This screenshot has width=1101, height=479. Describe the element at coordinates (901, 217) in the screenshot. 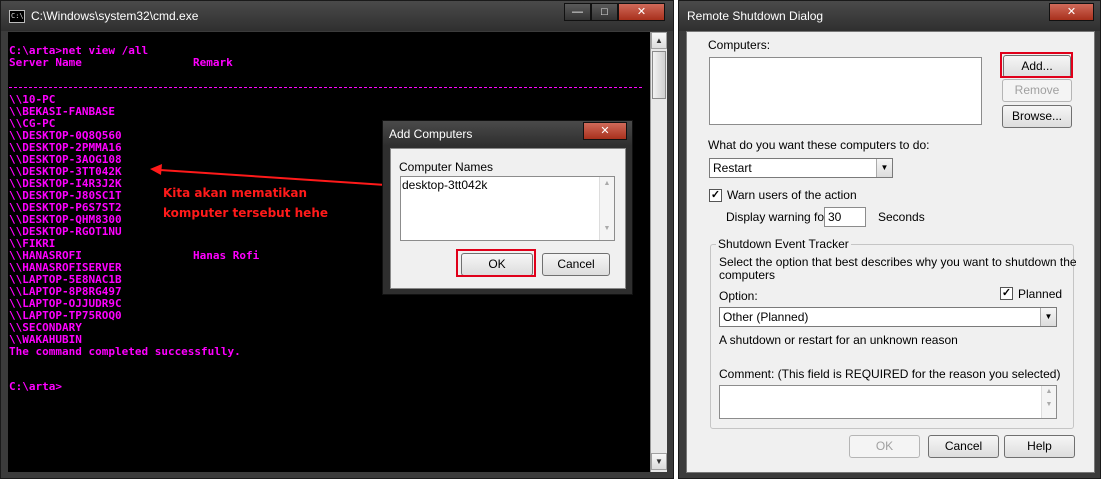

I see `seconds-label: Seconds` at that location.